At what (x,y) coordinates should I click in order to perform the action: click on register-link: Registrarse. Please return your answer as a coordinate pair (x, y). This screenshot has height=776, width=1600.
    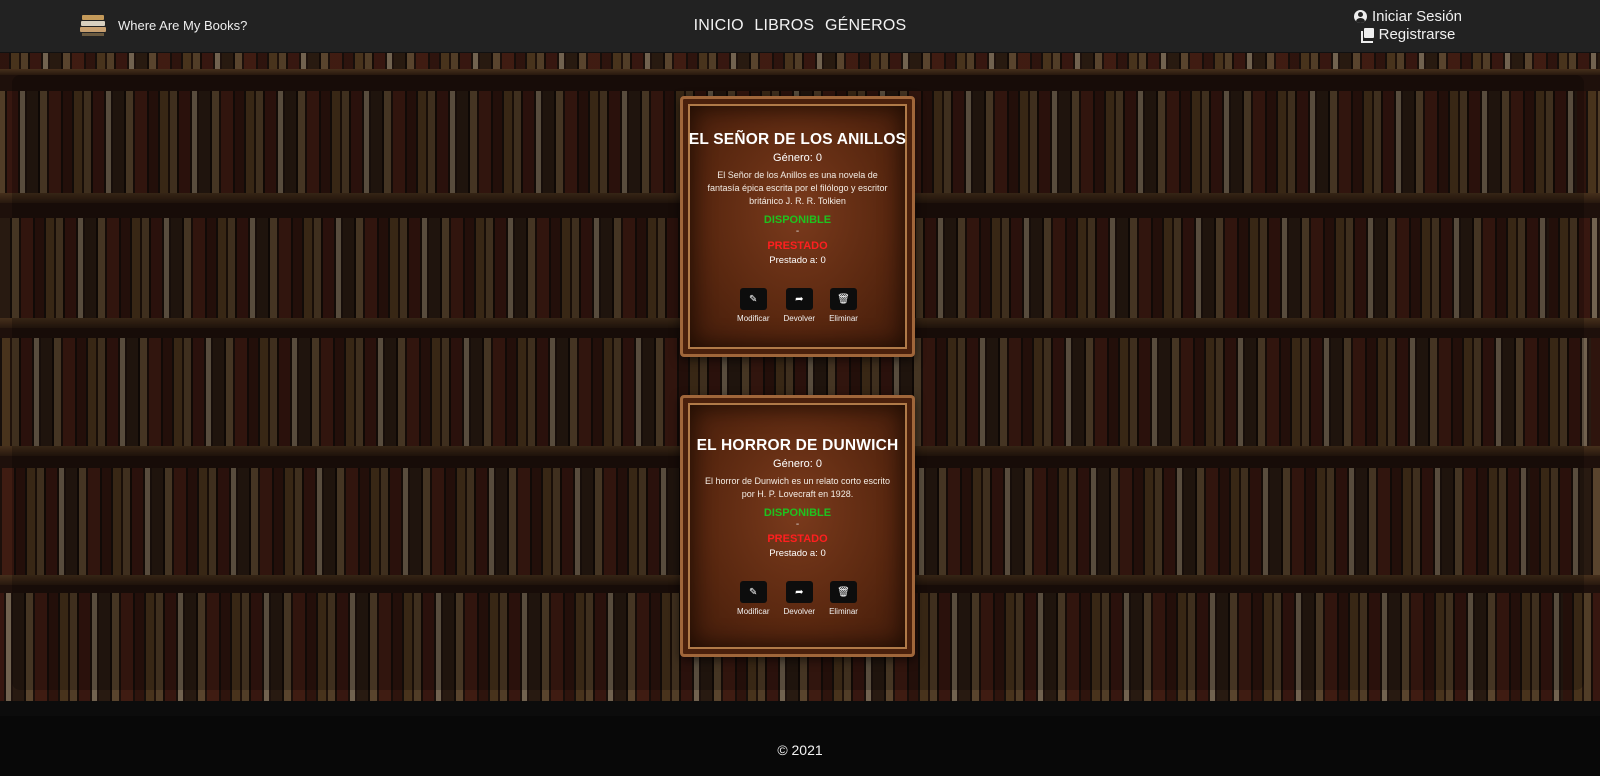
    Looking at the image, I should click on (1408, 34).